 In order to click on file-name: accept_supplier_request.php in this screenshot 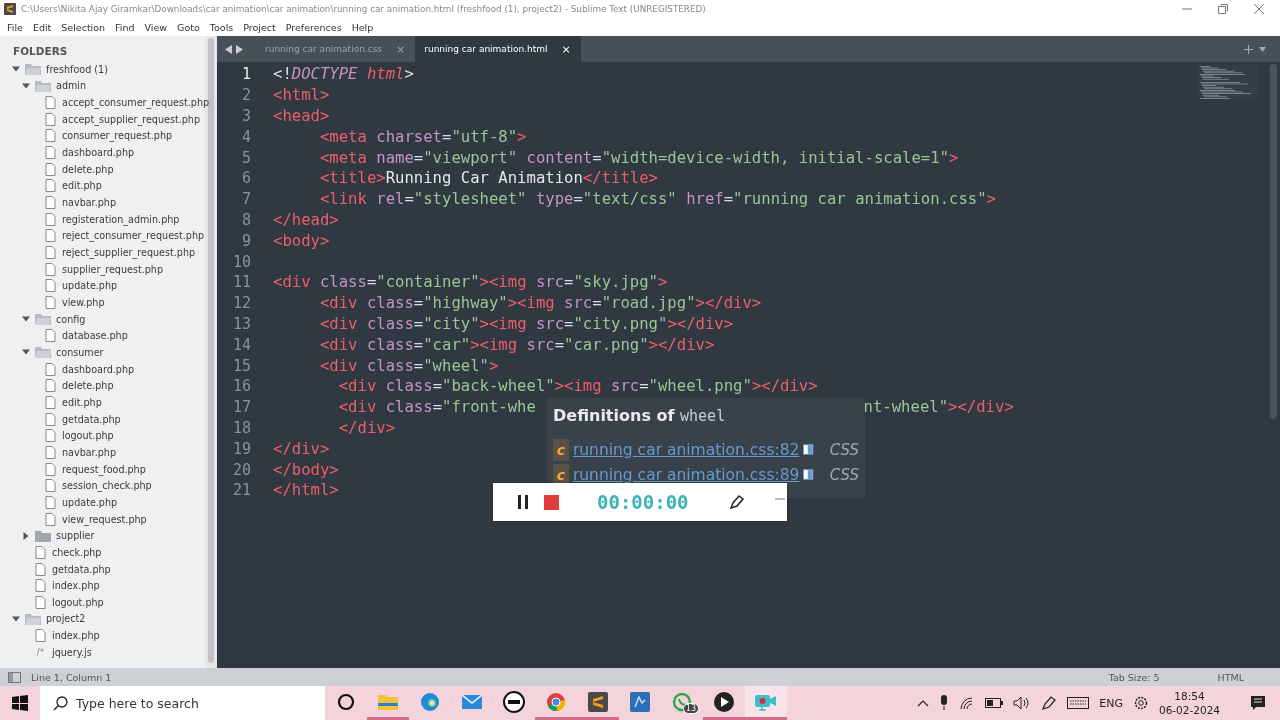, I will do `click(131, 119)`.